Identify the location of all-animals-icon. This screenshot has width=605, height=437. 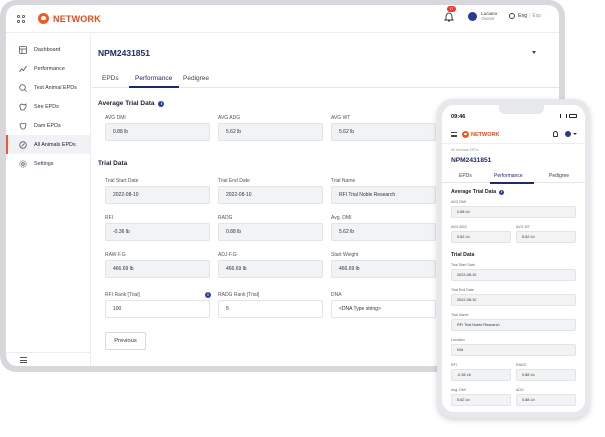
(23, 144).